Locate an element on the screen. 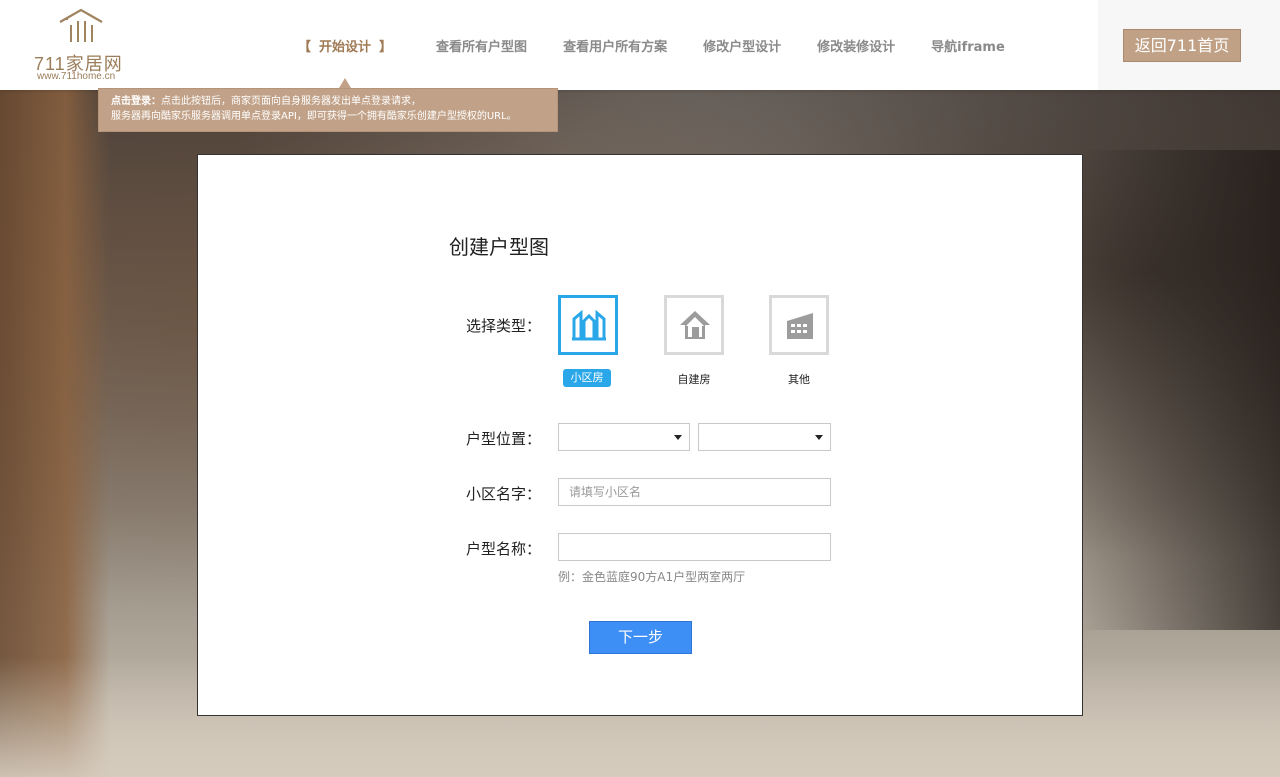 The image size is (1280, 777). nav-user-plans: 查看用户所有方案 is located at coordinates (615, 45).